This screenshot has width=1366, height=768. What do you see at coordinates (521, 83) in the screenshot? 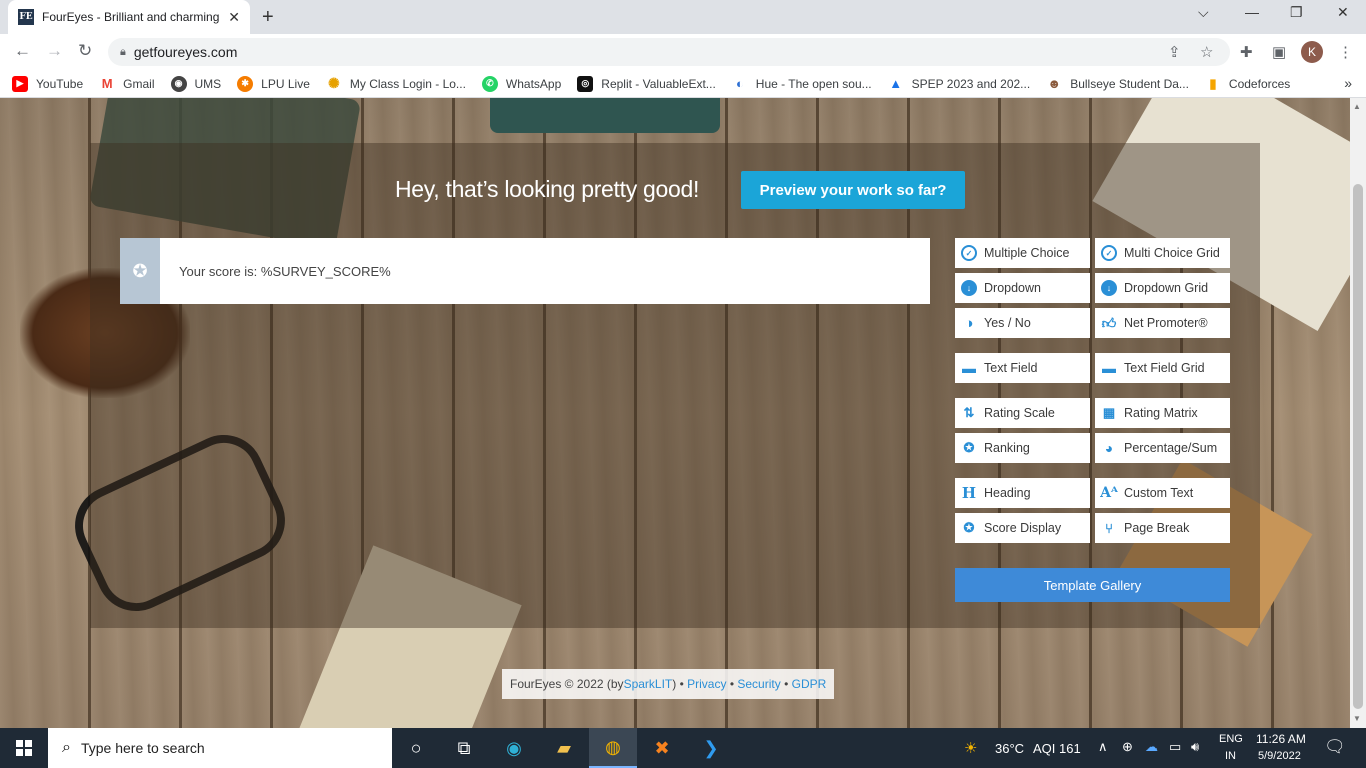
I see `bookmark-whatsapp: ✆ WhatsApp` at bounding box center [521, 83].